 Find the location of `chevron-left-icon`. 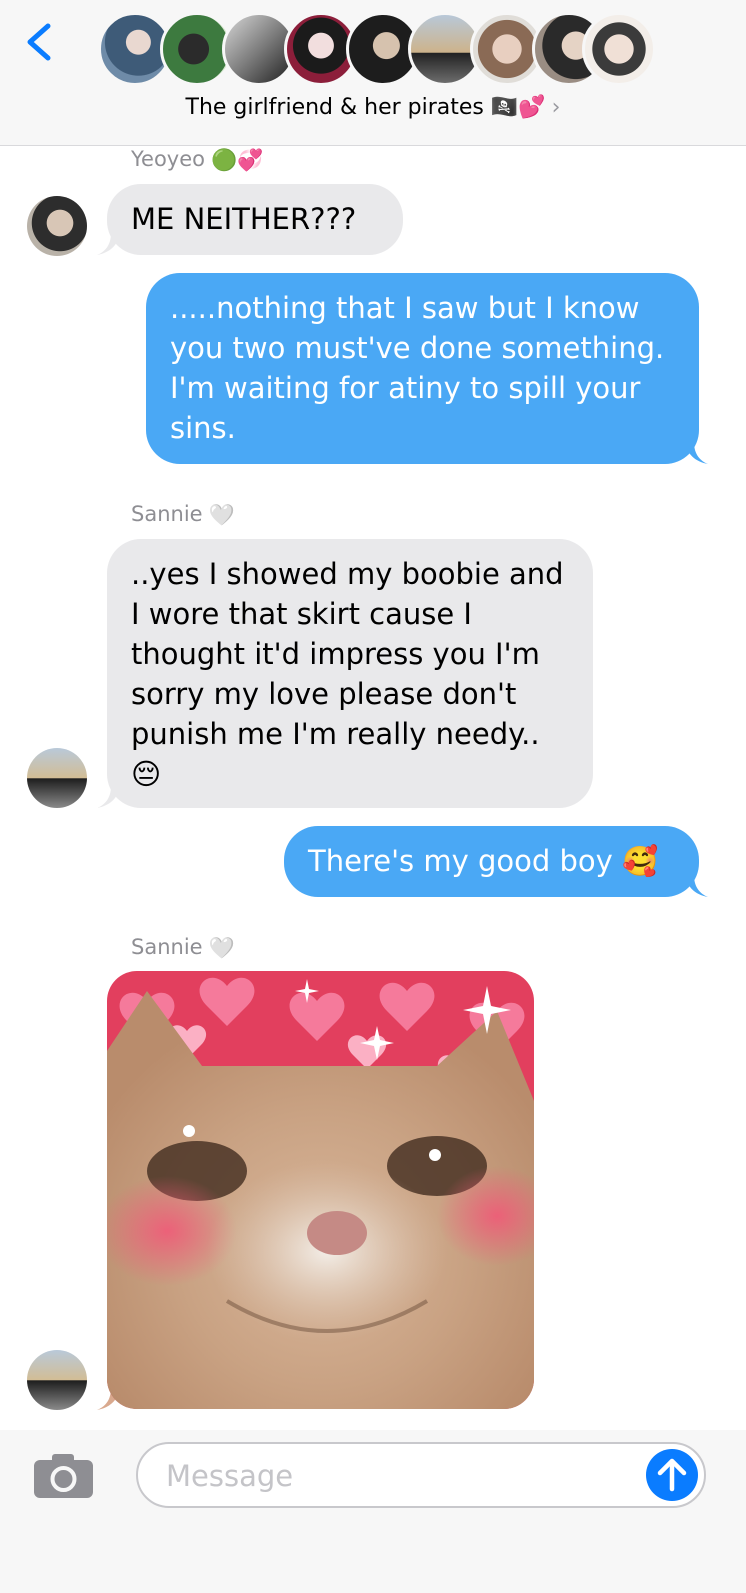

chevron-left-icon is located at coordinates (39, 42).